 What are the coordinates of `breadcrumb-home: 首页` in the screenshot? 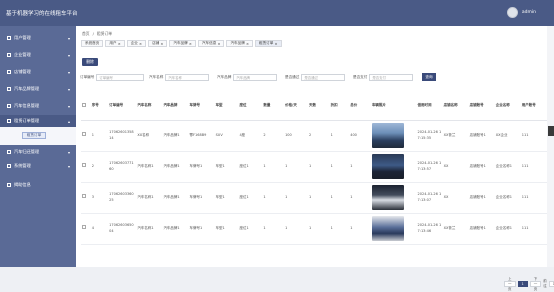 It's located at (86, 34).